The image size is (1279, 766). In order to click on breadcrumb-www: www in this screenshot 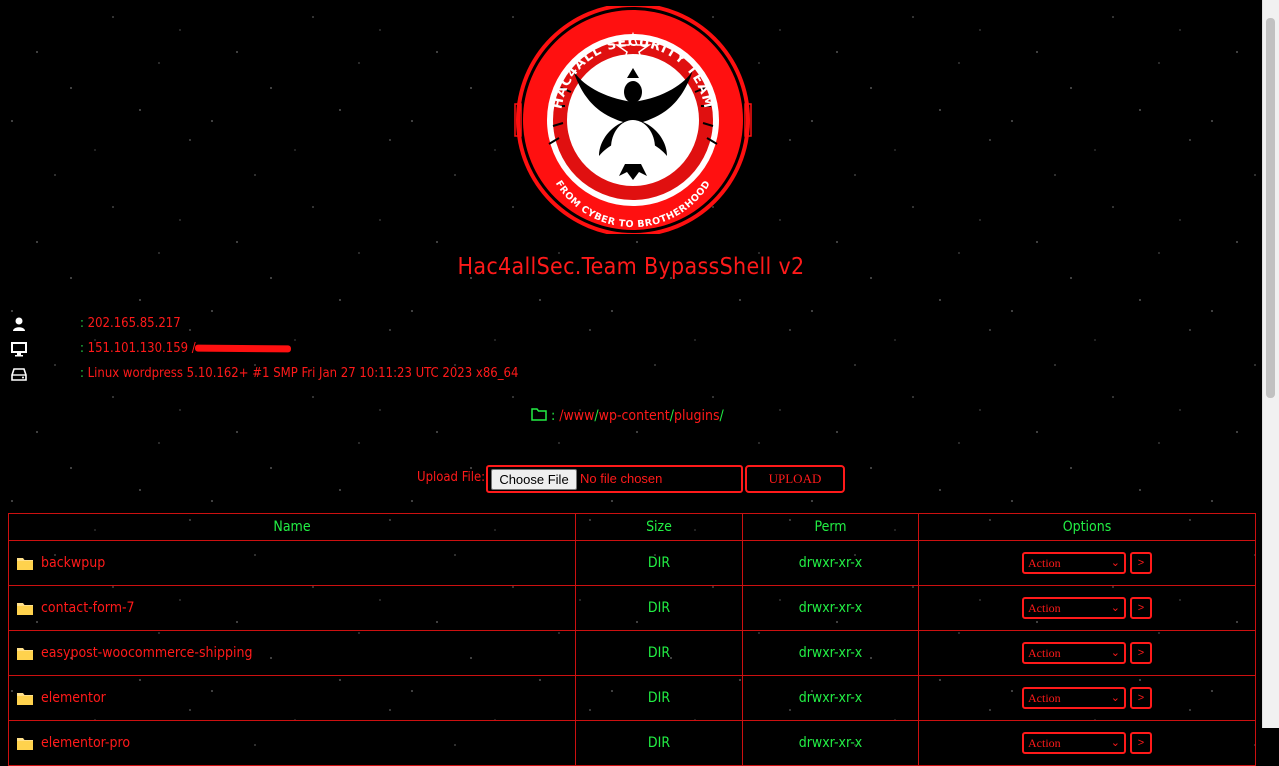, I will do `click(579, 416)`.